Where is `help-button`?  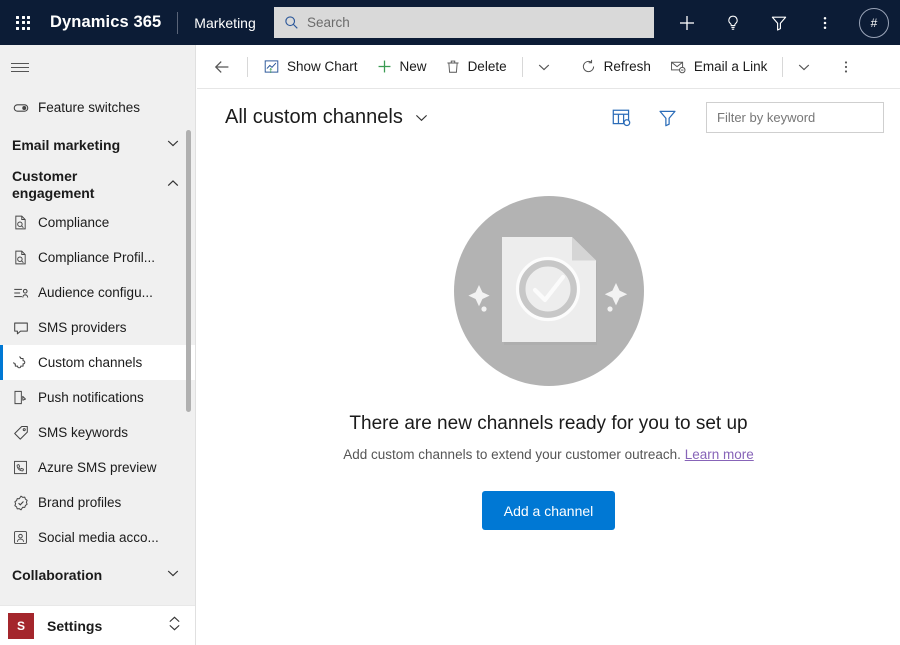 help-button is located at coordinates (733, 22).